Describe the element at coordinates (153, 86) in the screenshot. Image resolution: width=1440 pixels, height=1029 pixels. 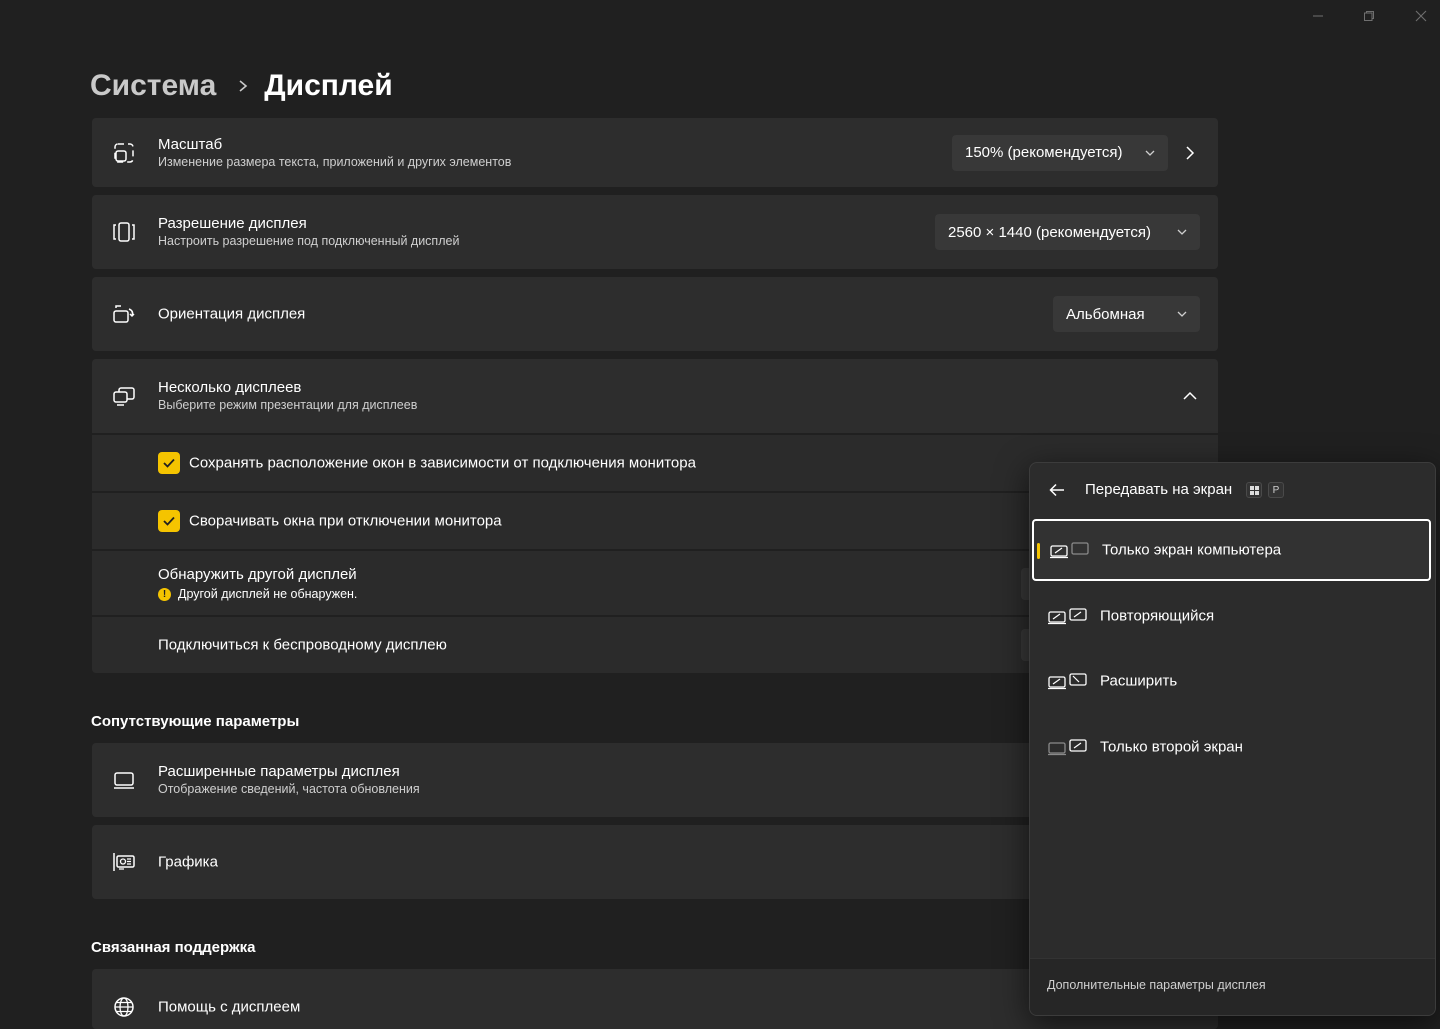
I see `breadcrumb-parent: Система` at that location.